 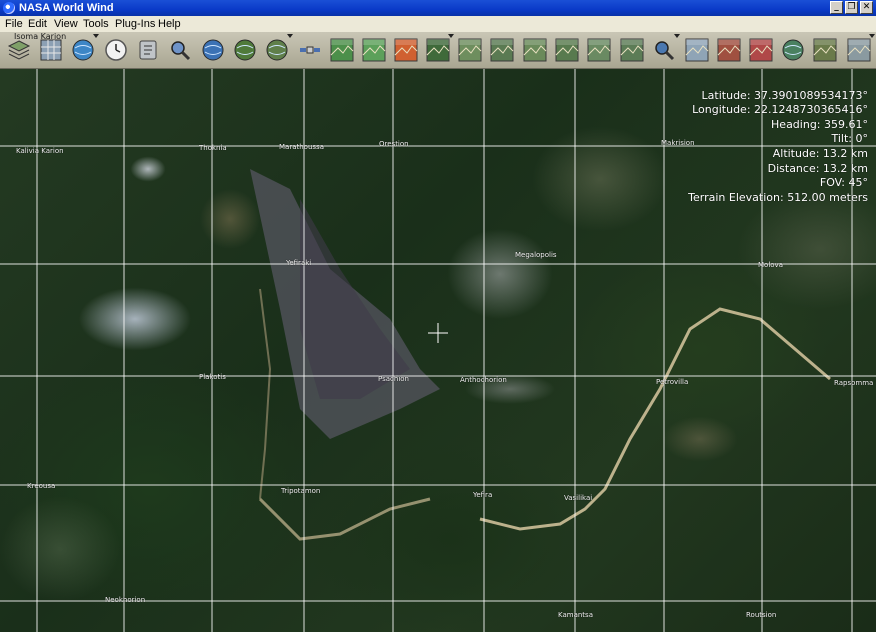 What do you see at coordinates (66, 24) in the screenshot?
I see `menu-view: View` at bounding box center [66, 24].